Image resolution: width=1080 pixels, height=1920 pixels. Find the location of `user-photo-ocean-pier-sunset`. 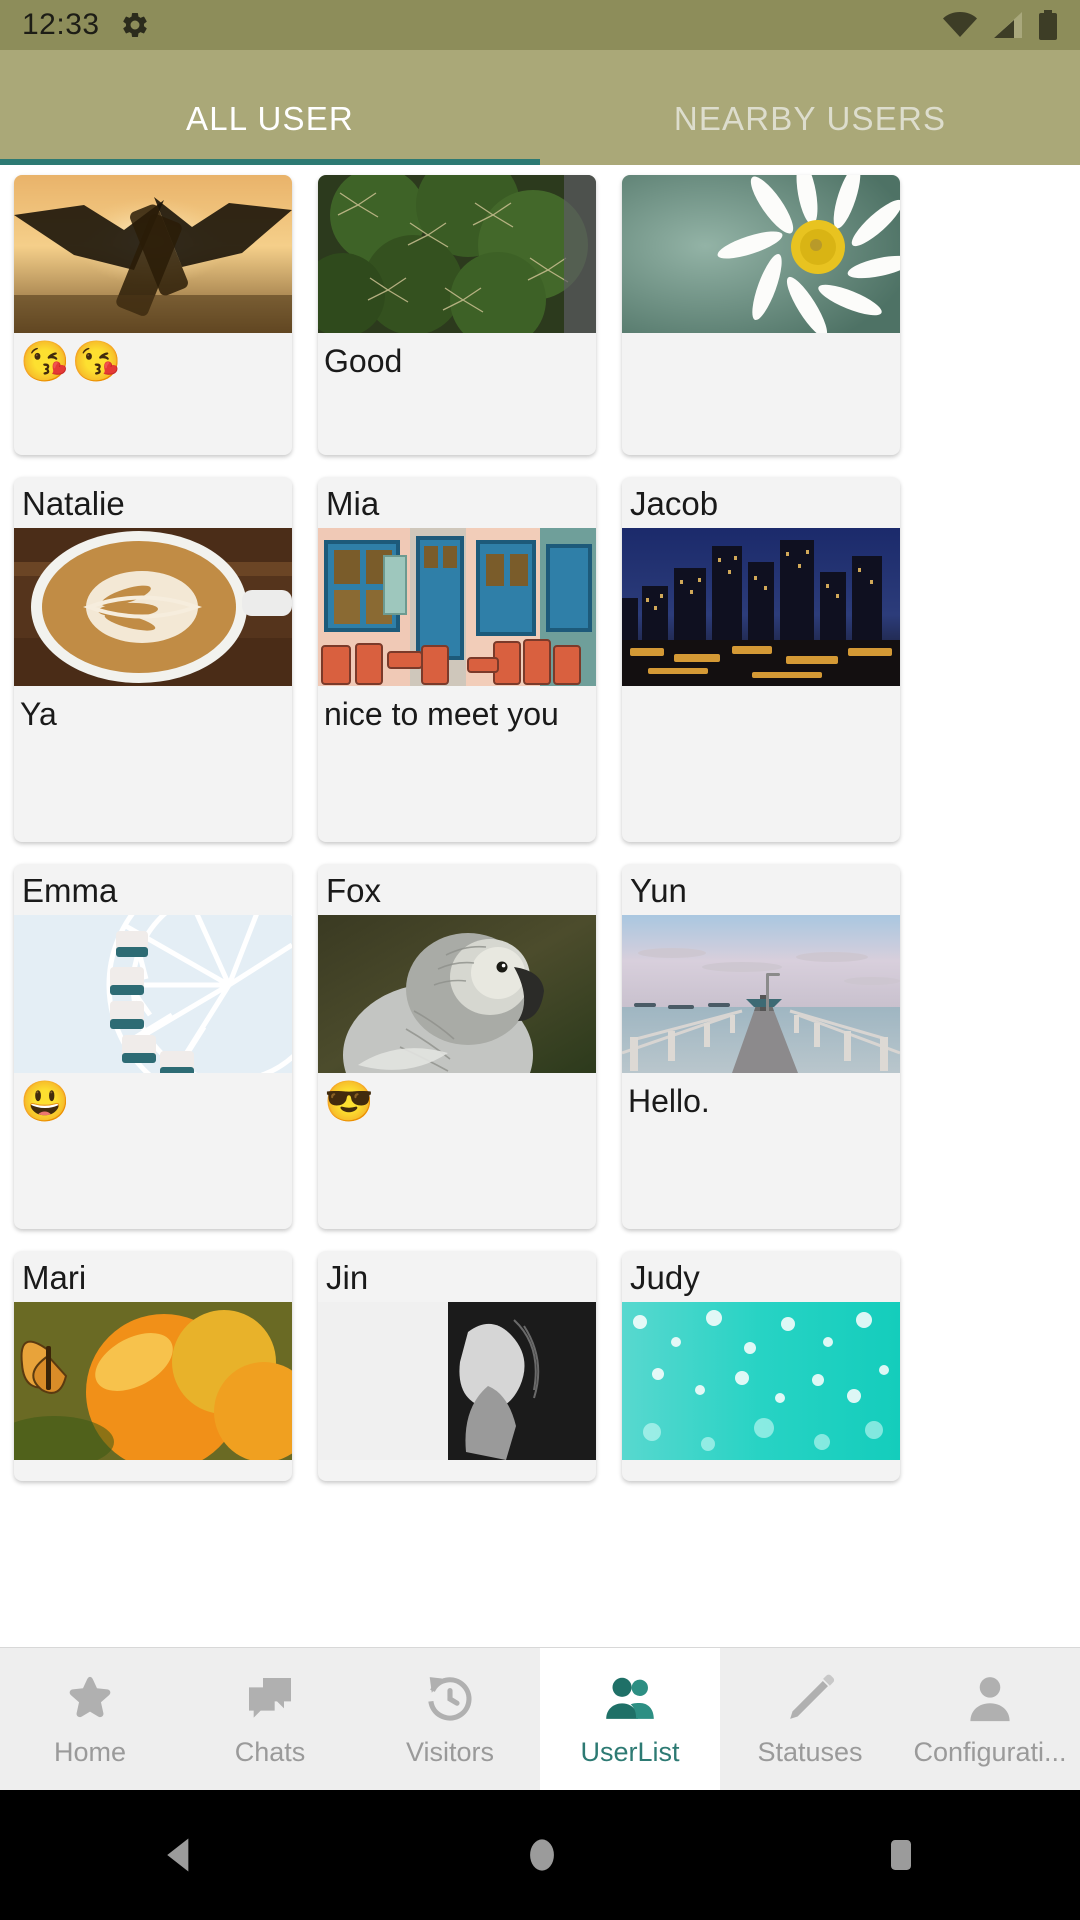

user-photo-ocean-pier-sunset is located at coordinates (761, 994).